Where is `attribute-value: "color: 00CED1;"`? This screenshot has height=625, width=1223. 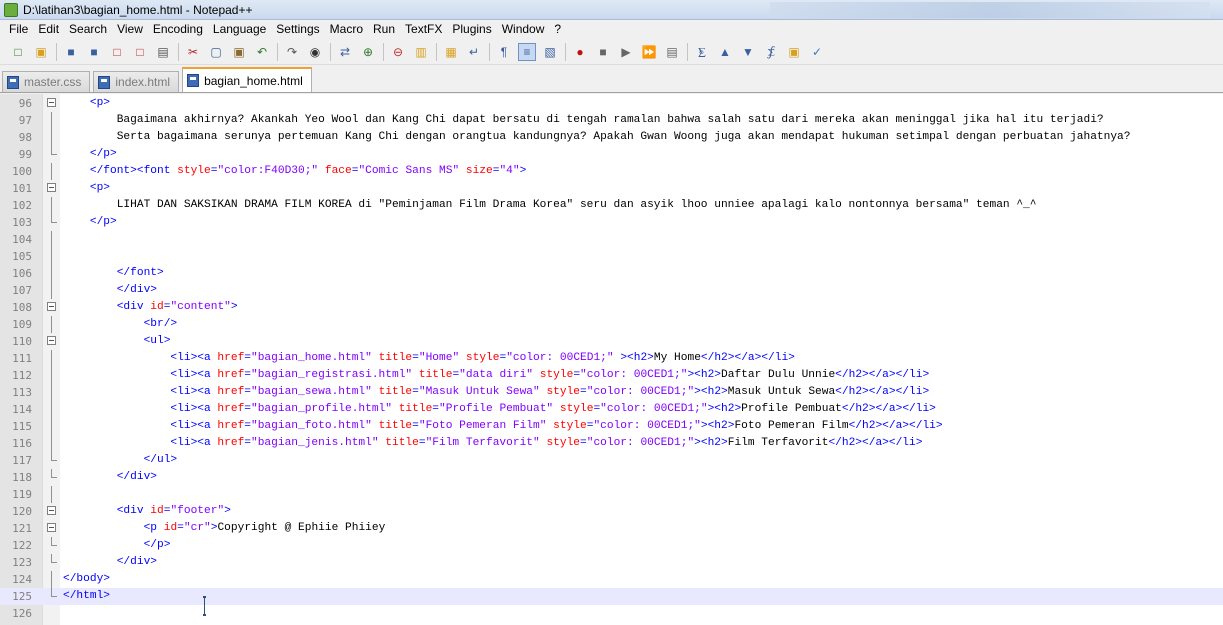 attribute-value: "color: 00CED1;" is located at coordinates (647, 426).